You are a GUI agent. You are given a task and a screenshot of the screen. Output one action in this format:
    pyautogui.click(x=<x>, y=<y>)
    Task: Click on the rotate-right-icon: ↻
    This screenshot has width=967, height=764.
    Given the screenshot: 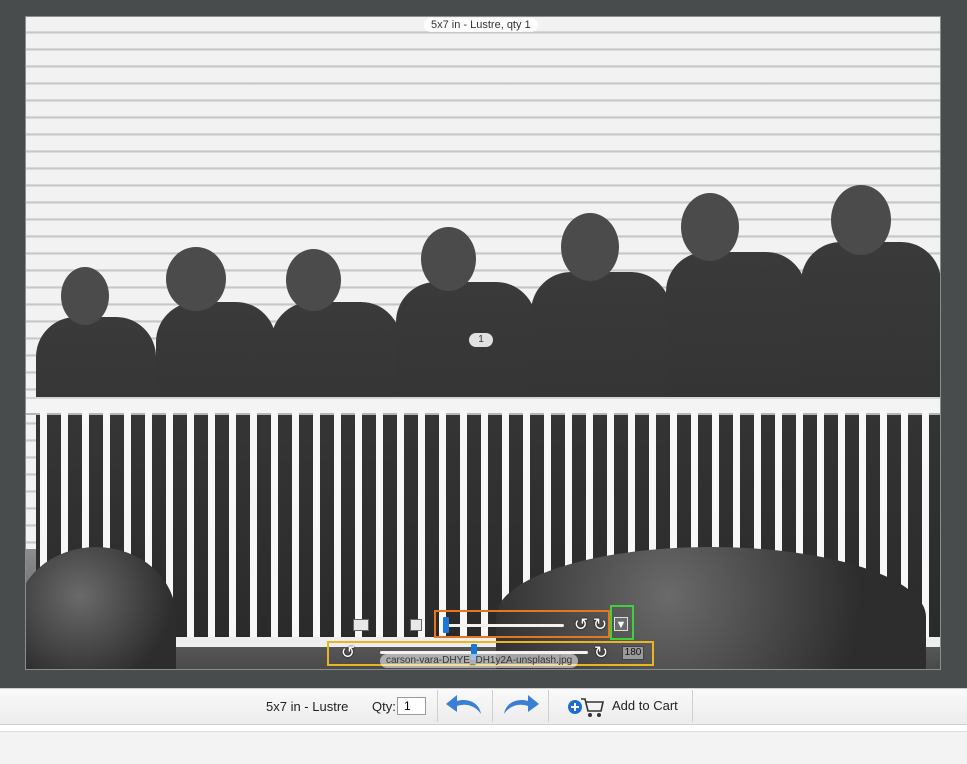 What is the action you would take?
    pyautogui.click(x=600, y=625)
    